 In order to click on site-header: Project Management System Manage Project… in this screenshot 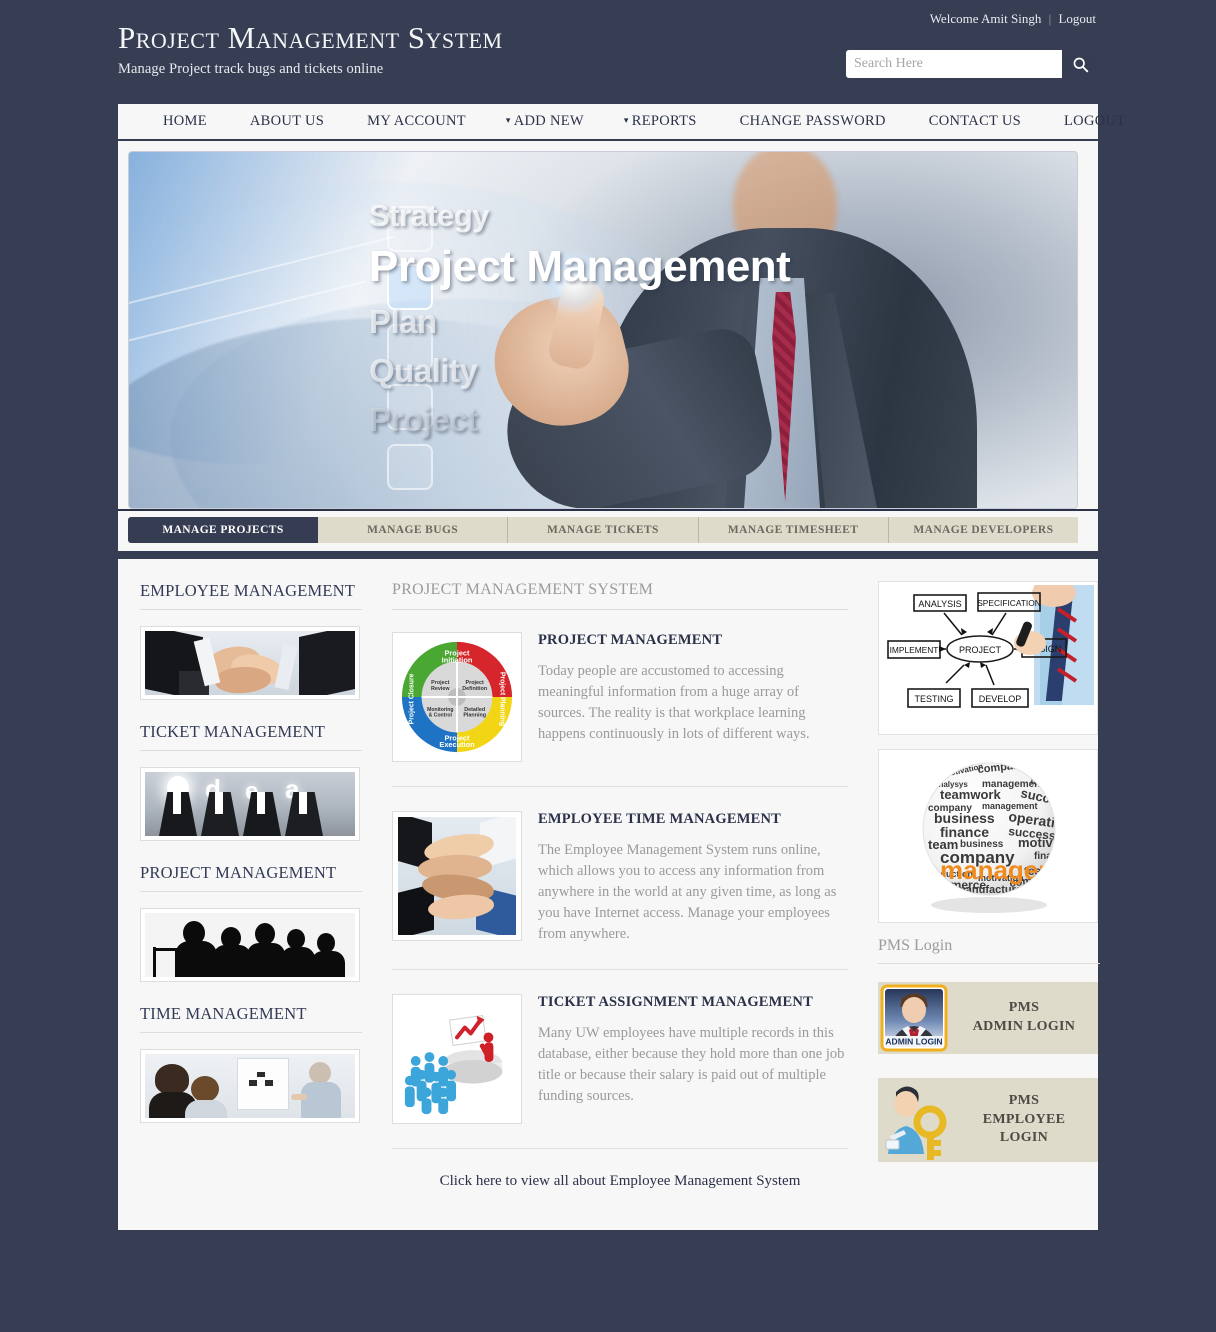, I will do `click(608, 52)`.